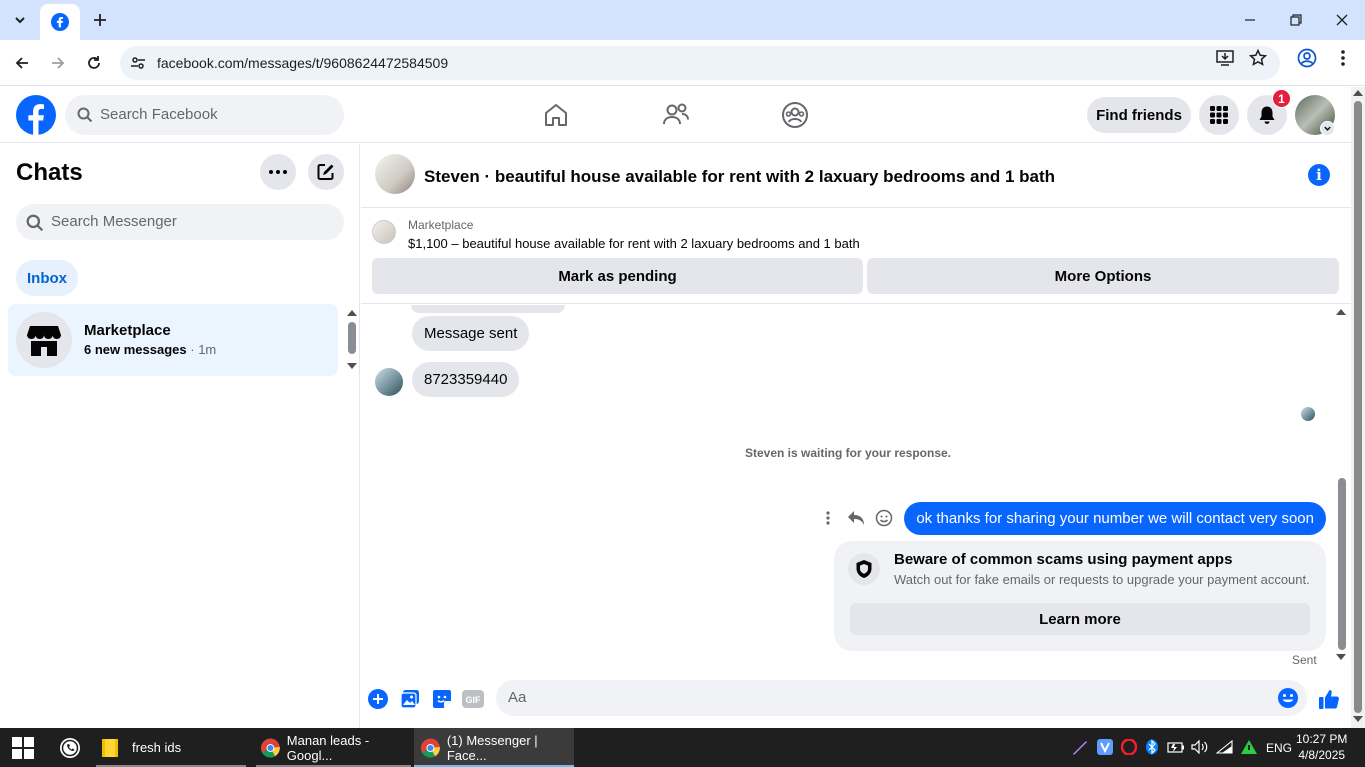 The image size is (1365, 767). I want to click on taskbar-item-label: fresh ids, so click(157, 747).